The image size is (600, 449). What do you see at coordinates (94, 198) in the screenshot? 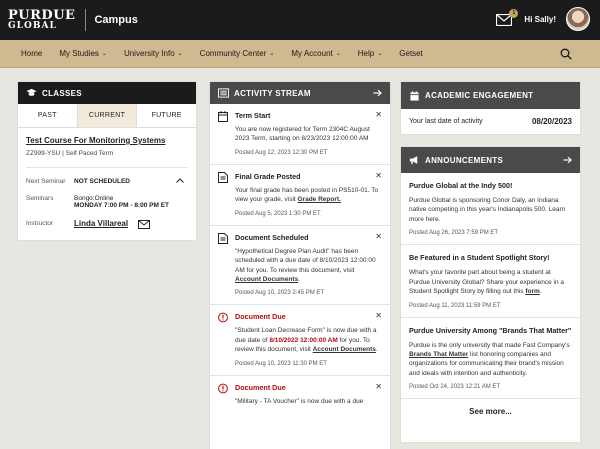
I see `seminars-platform: Bongo:Online` at bounding box center [94, 198].